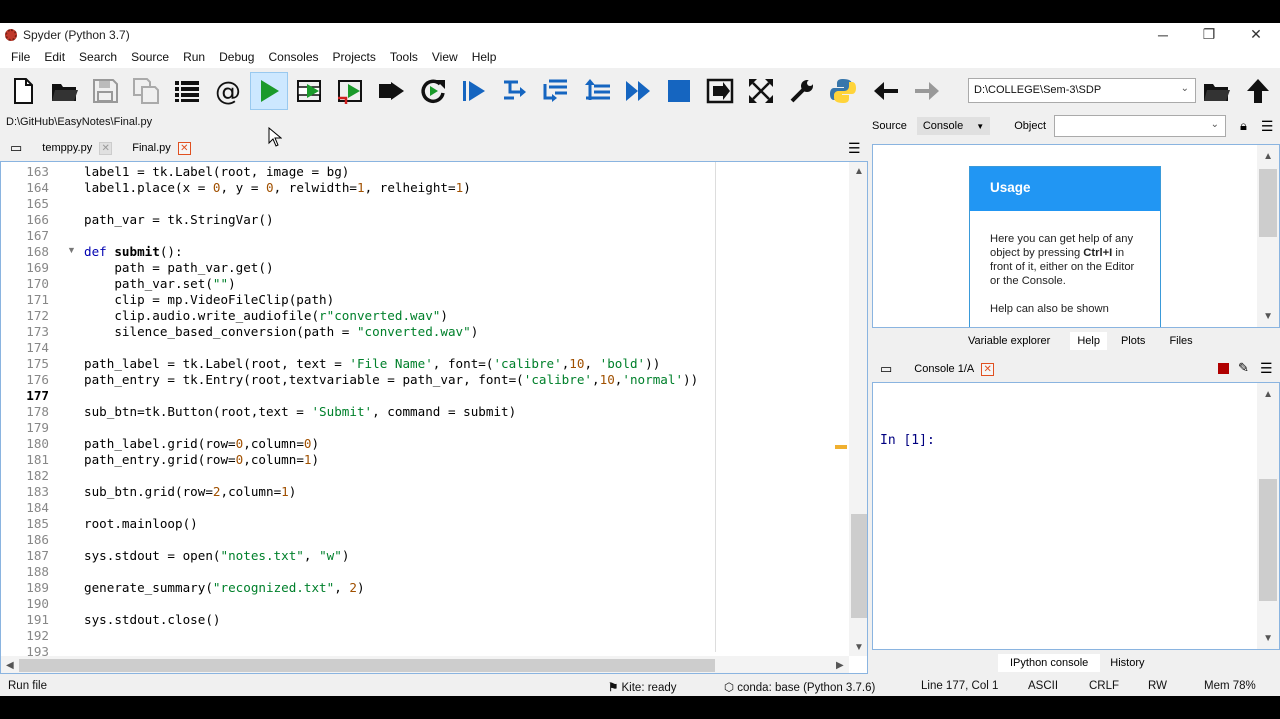 The image size is (1280, 719). Describe the element at coordinates (1209, 34) in the screenshot. I see `restore-button: ❐` at that location.